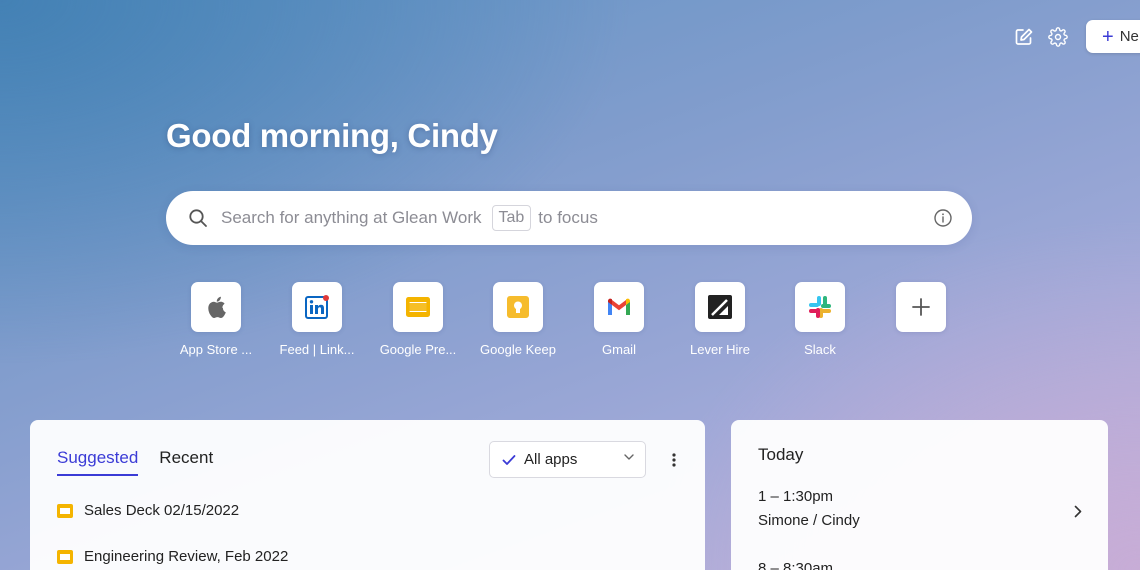 This screenshot has width=1140, height=570. I want to click on calendar-event: 1 – 1:30pm Simone / Cindy, so click(809, 508).